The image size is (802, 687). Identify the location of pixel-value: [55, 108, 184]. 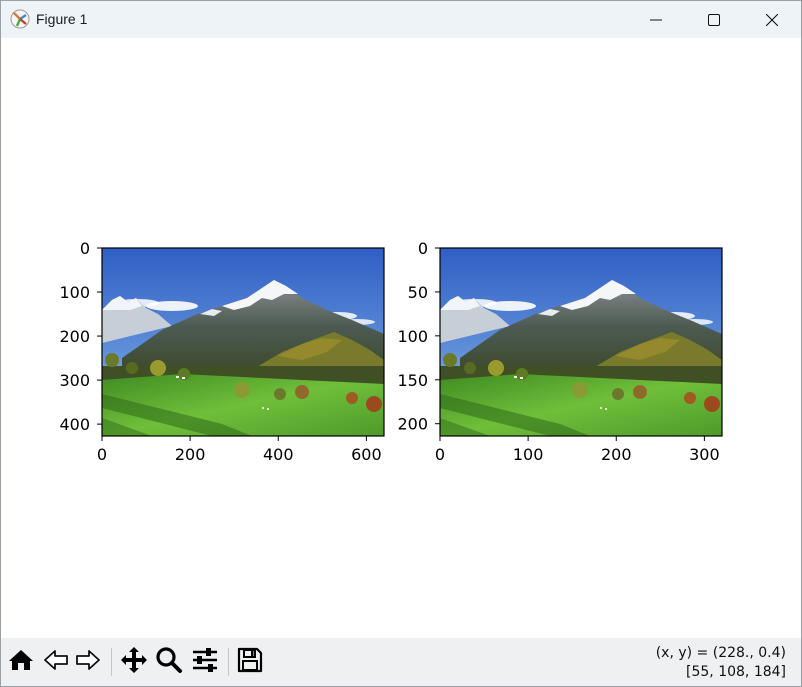
(736, 672).